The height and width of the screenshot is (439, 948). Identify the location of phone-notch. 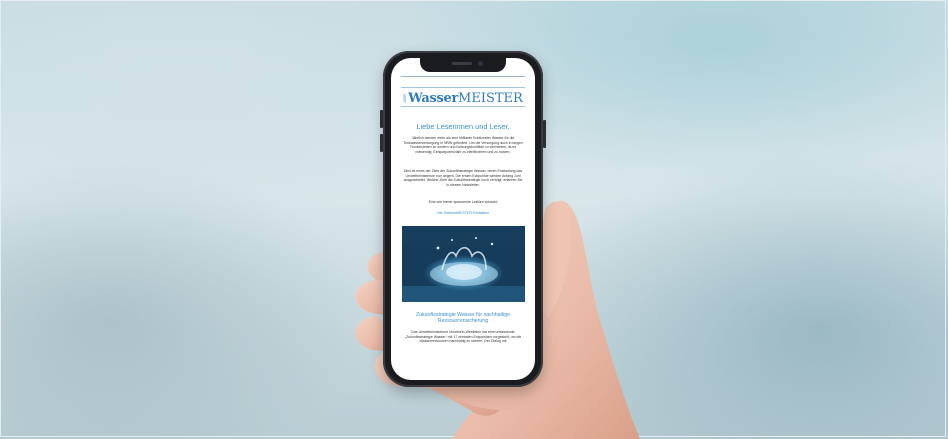
(463, 65).